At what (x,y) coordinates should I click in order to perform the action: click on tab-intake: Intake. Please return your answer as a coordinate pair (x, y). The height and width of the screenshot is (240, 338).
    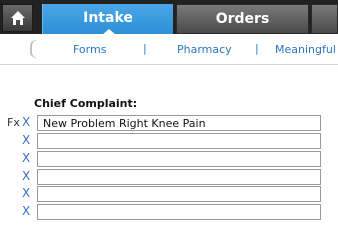
    Looking at the image, I should click on (107, 19).